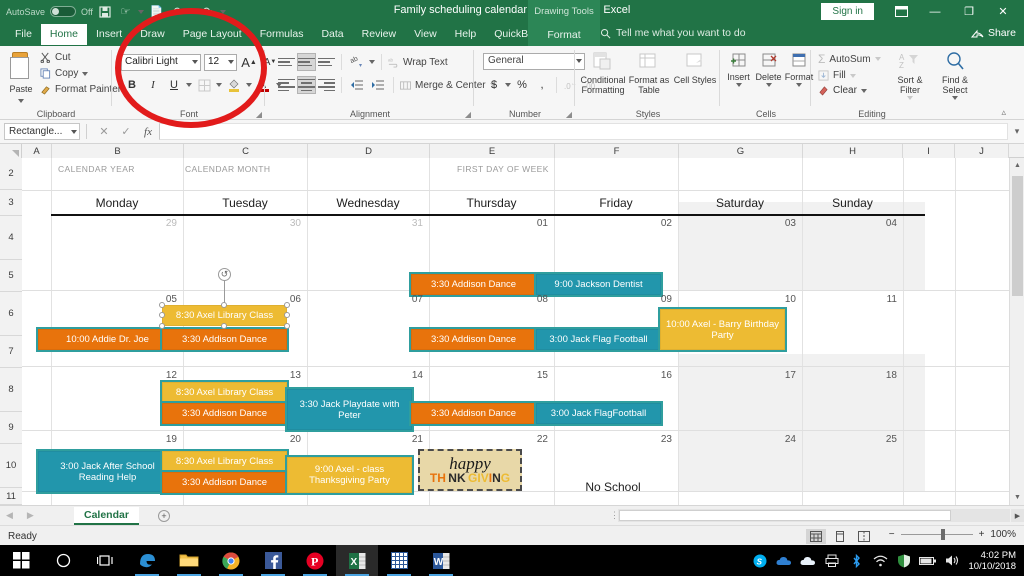 This screenshot has height=576, width=1024. I want to click on date-cell-25: 25, so click(849, 439).